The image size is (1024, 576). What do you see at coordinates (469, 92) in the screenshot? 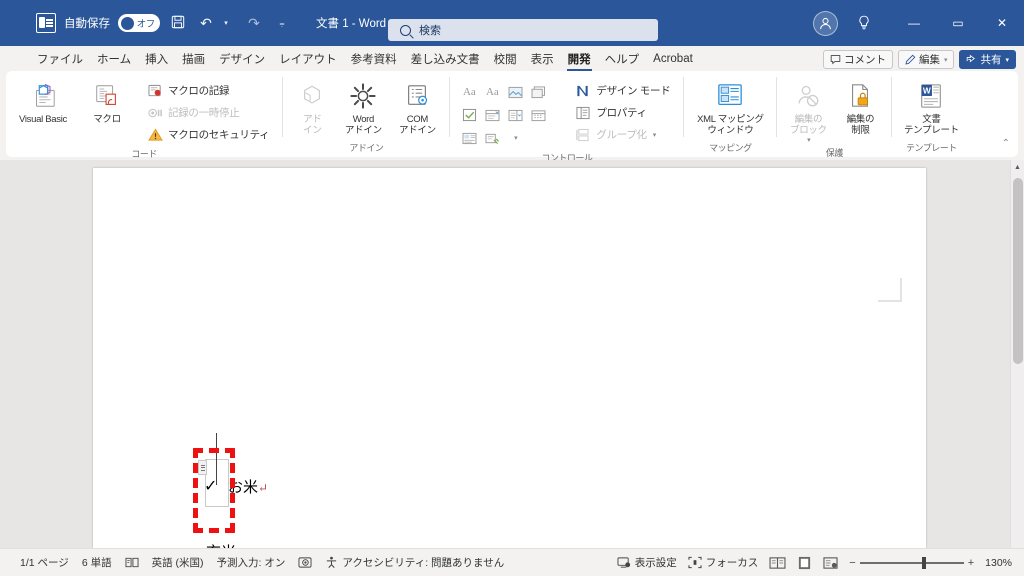
I see `rich-text-content-control-icon: Aa` at bounding box center [469, 92].